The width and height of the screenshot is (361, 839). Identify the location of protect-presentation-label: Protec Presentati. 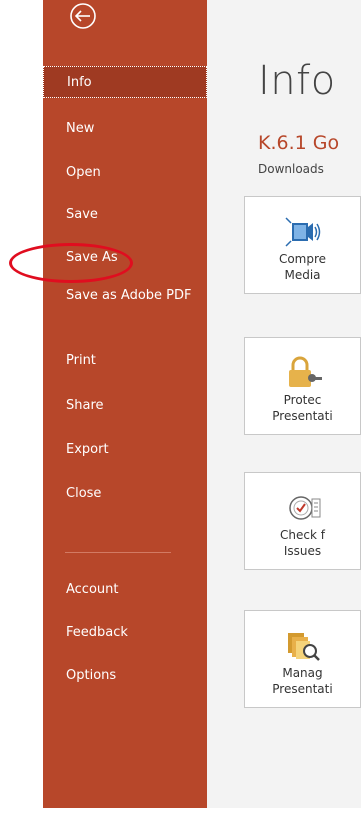
(302, 408).